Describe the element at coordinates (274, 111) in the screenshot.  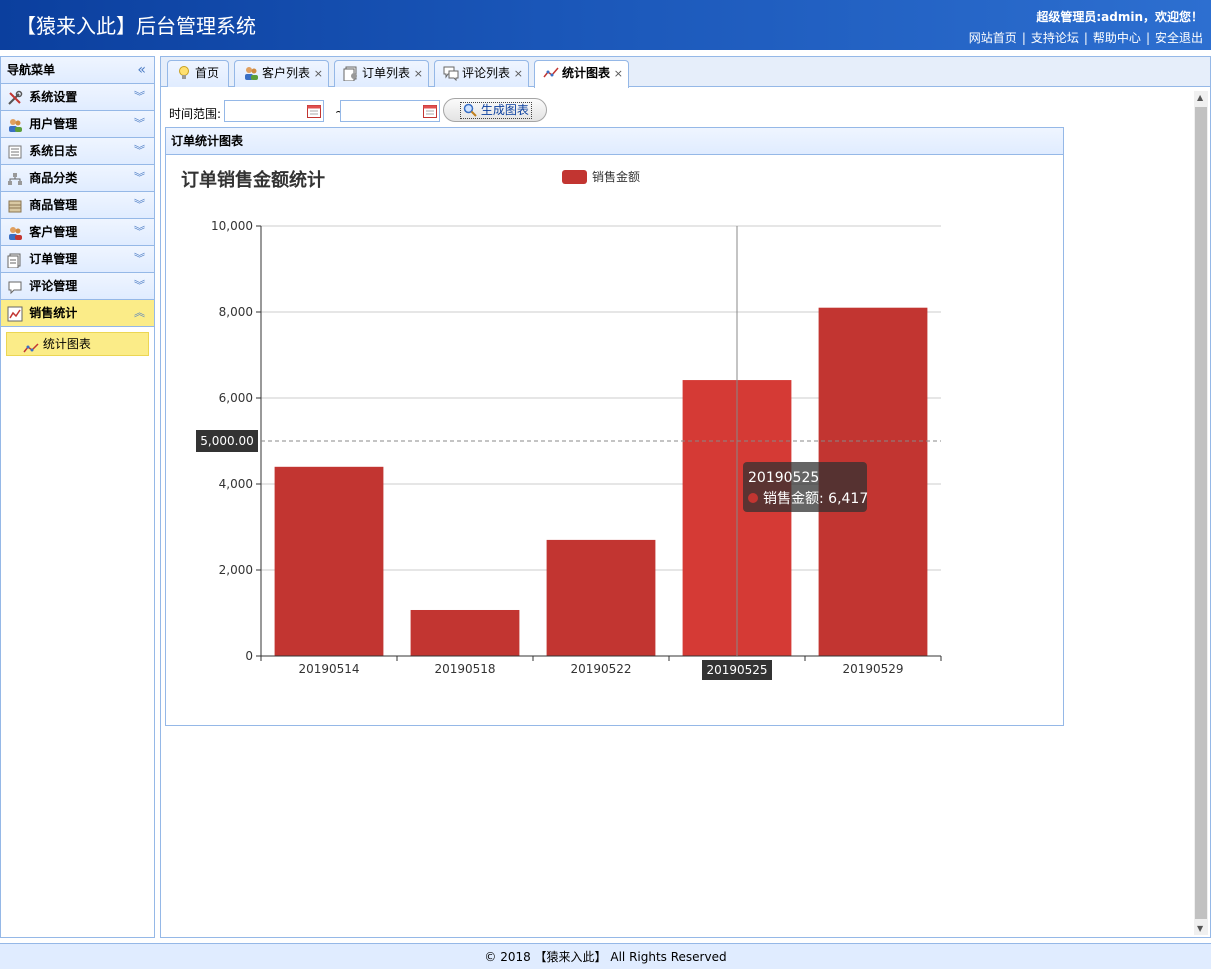
I see `start-date-input` at that location.